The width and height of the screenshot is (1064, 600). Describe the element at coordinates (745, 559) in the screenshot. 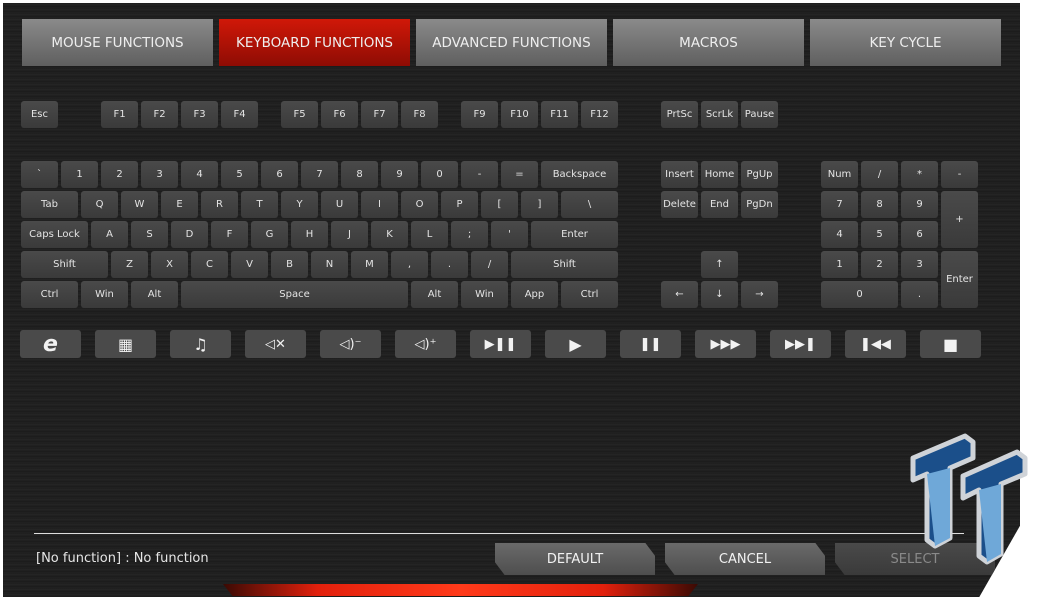

I see `cancel-button: CANCEL` at that location.